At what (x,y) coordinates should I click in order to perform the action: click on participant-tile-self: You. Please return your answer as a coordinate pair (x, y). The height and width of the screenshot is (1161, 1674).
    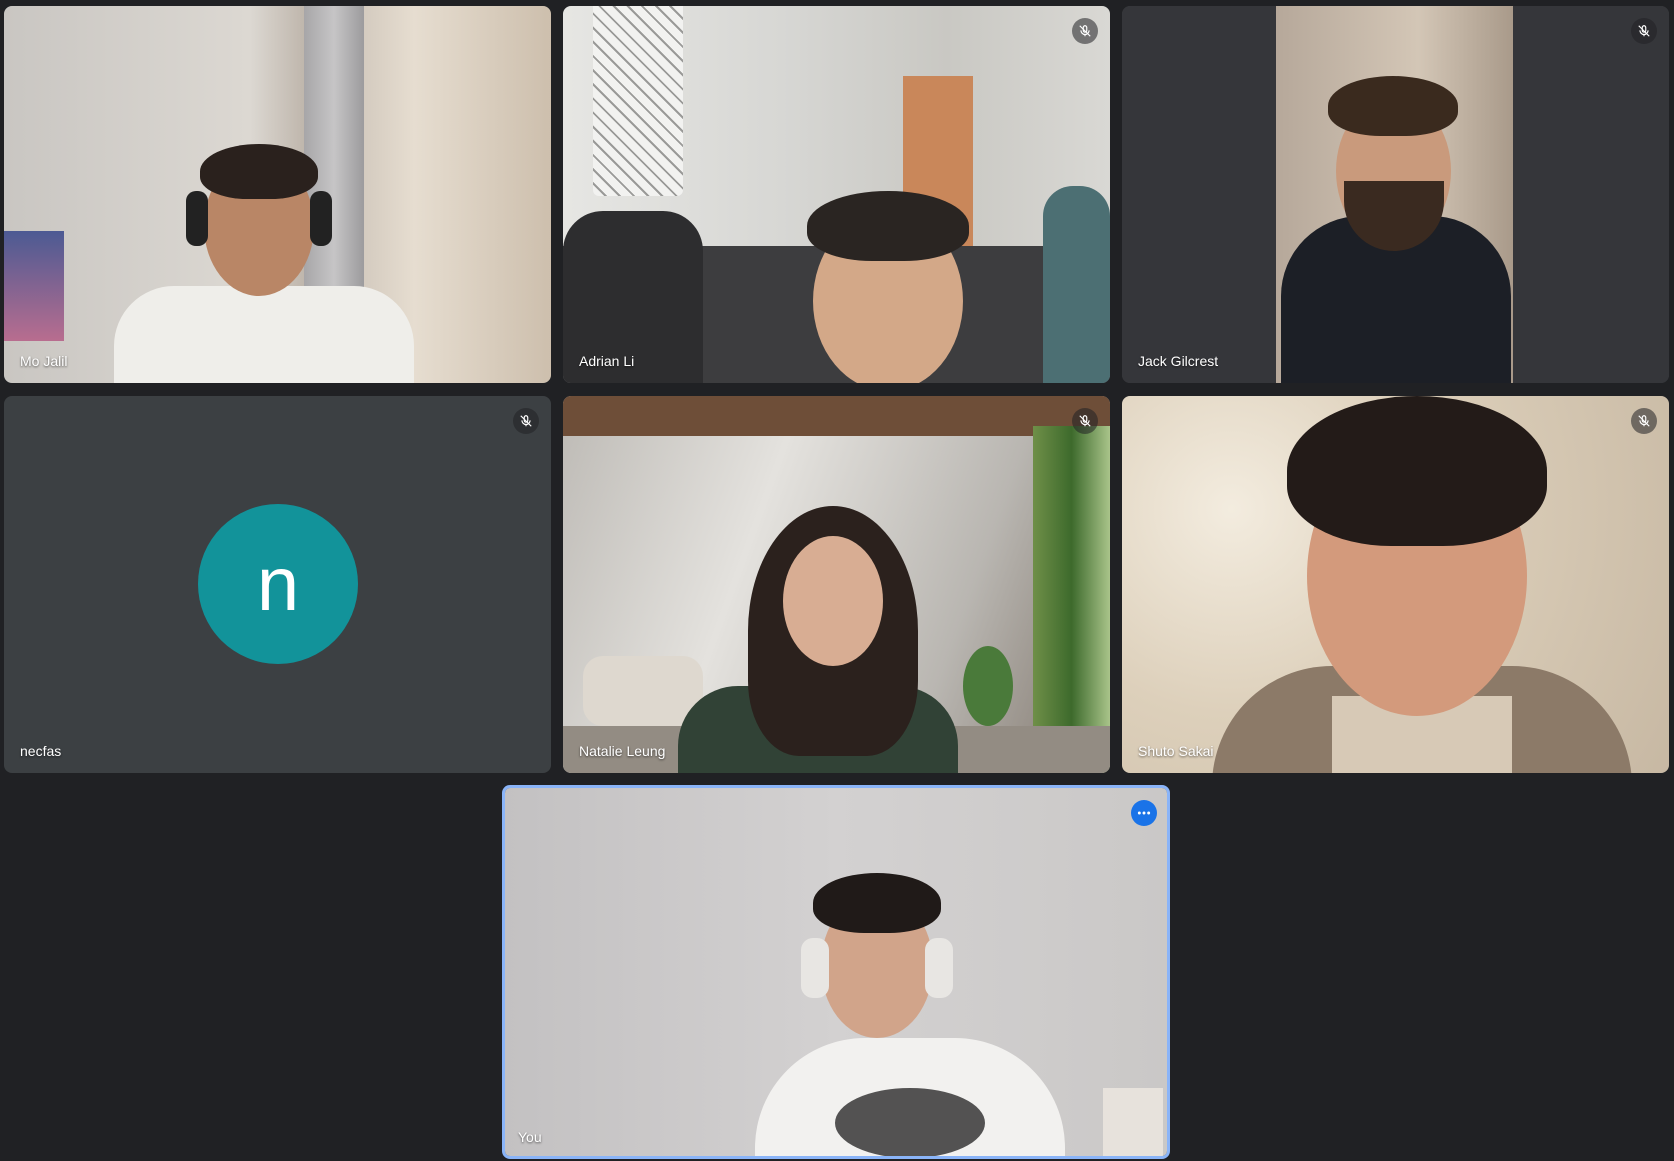
    Looking at the image, I should click on (836, 972).